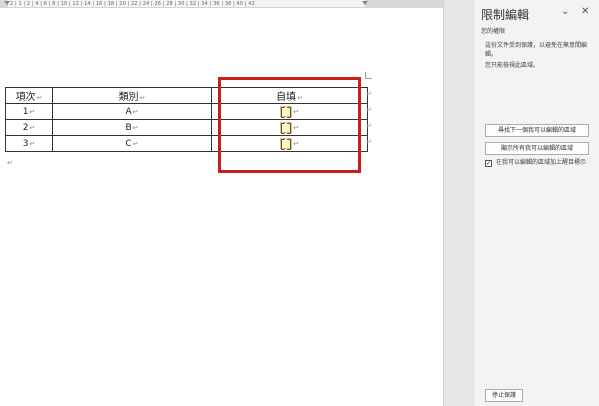 This screenshot has height=406, width=599. Describe the element at coordinates (128, 127) in the screenshot. I see `row-category: B` at that location.